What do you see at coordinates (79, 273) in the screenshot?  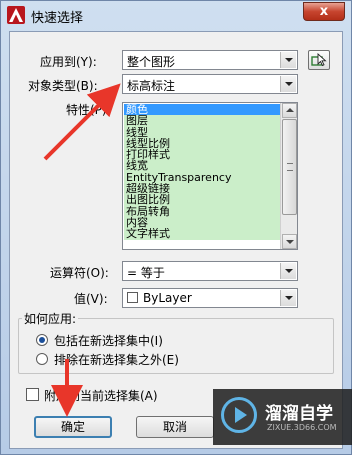 I see `operator-label: 运算符(O):` at bounding box center [79, 273].